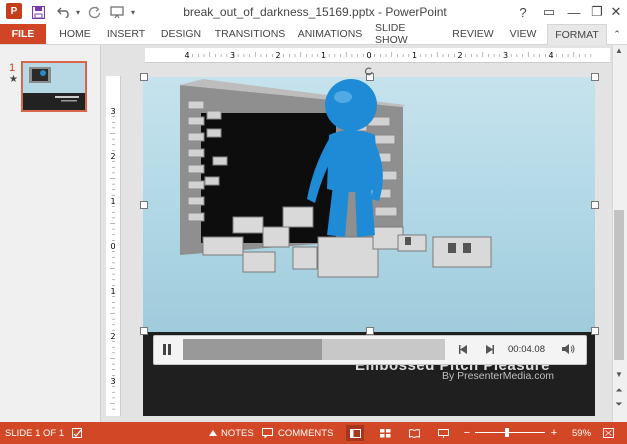 This screenshot has width=627, height=444. What do you see at coordinates (467, 433) in the screenshot?
I see `zoom-out-button: −` at bounding box center [467, 433].